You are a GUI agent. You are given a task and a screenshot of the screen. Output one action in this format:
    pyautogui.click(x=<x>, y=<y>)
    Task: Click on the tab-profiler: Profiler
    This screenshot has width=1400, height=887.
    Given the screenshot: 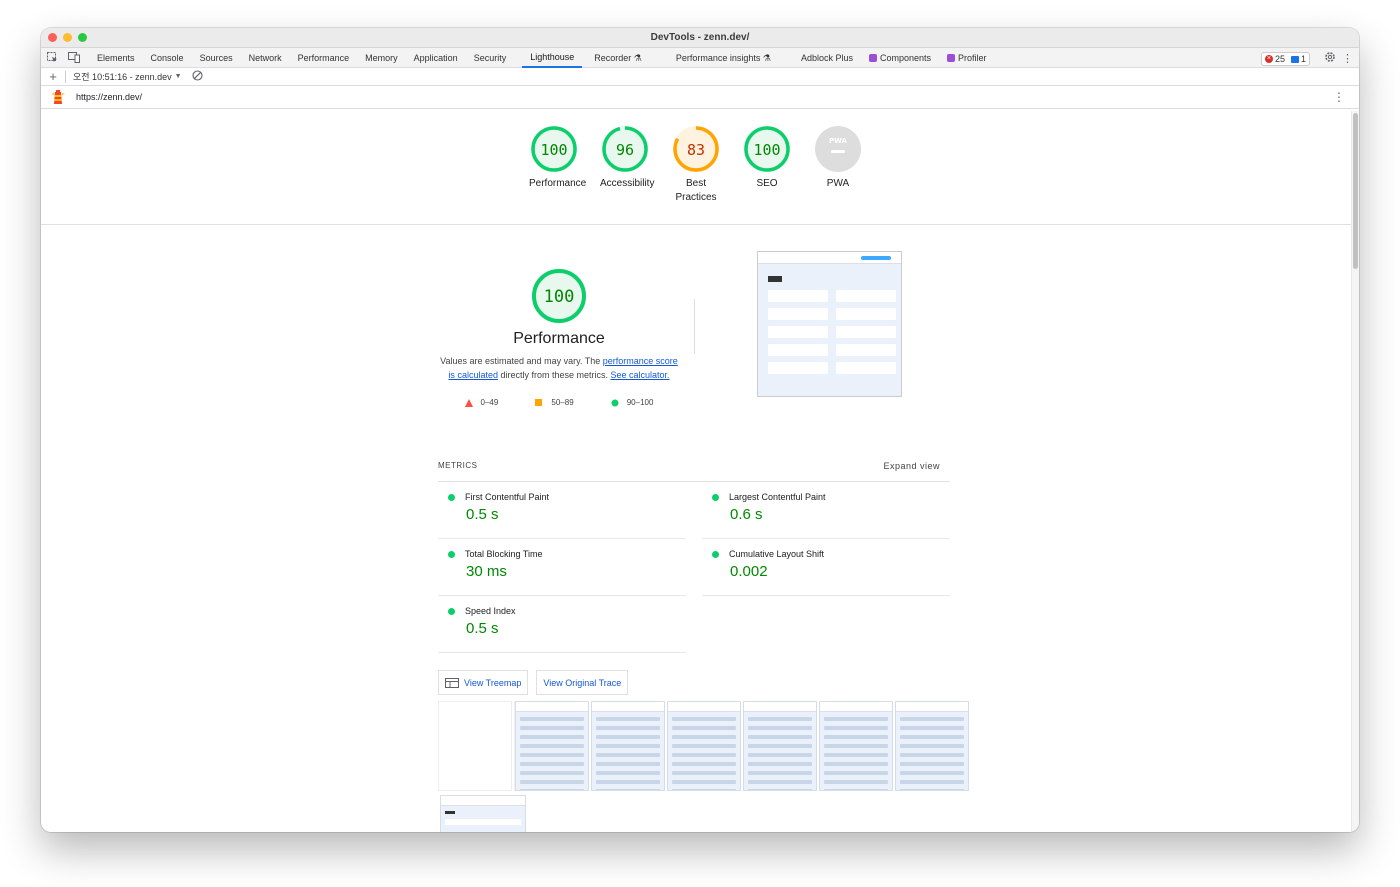 What is the action you would take?
    pyautogui.click(x=967, y=58)
    